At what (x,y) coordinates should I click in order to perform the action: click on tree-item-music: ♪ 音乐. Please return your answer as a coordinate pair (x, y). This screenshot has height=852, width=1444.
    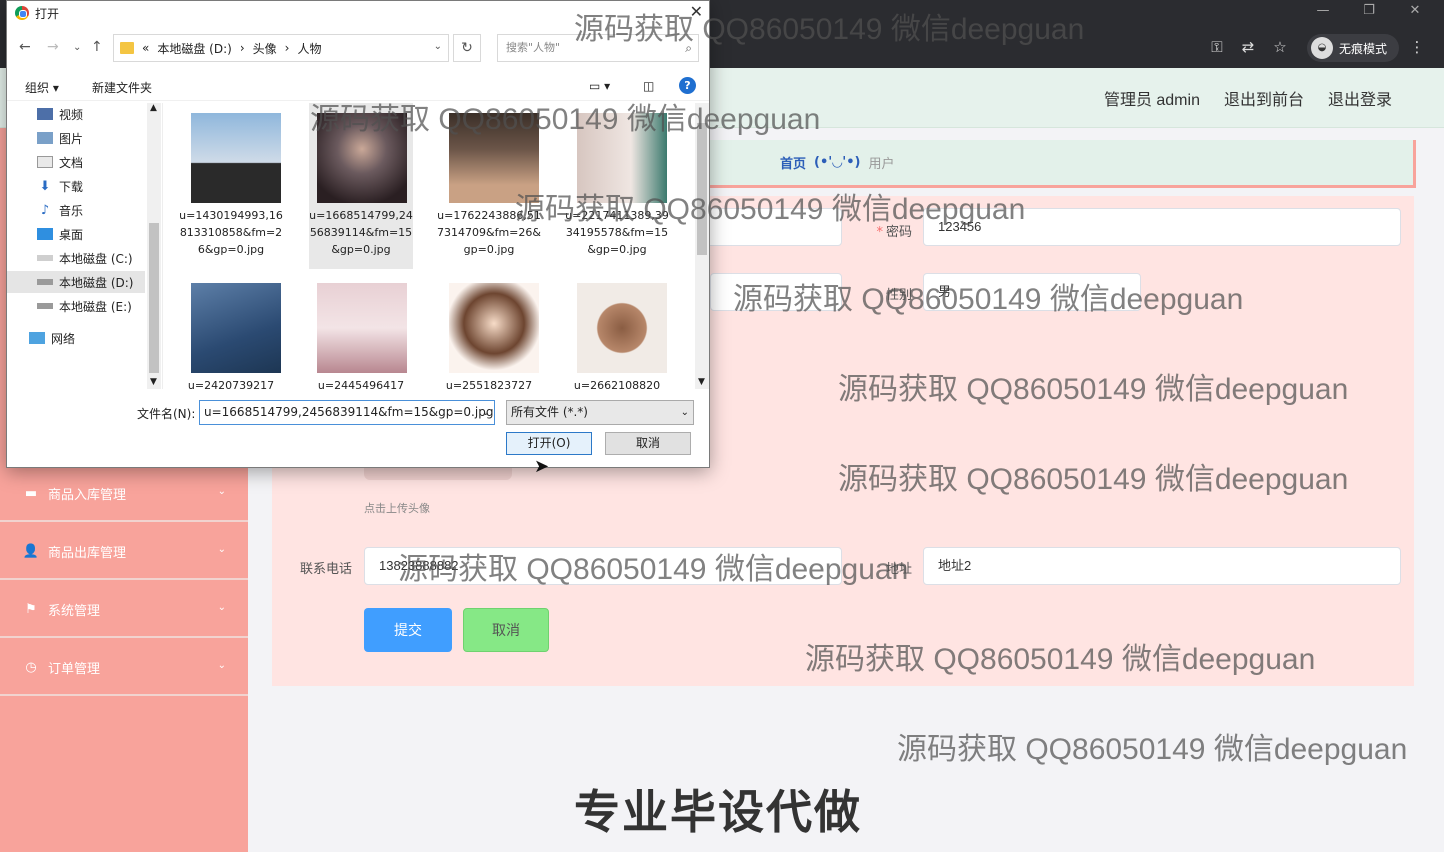
    Looking at the image, I should click on (76, 210).